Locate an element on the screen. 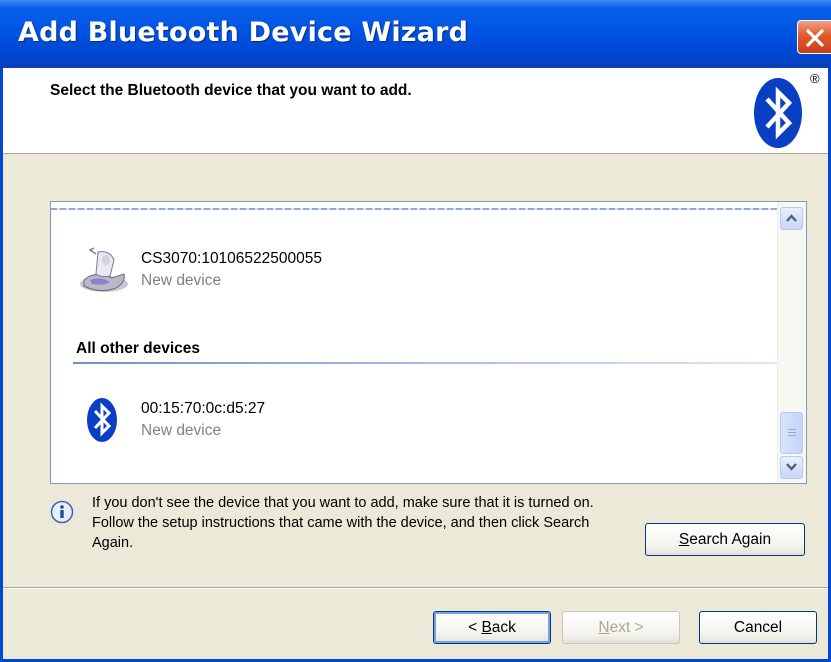 This screenshot has height=662, width=831. device-list-item: 00:15:70:0c:d5:27 New device is located at coordinates (414, 422).